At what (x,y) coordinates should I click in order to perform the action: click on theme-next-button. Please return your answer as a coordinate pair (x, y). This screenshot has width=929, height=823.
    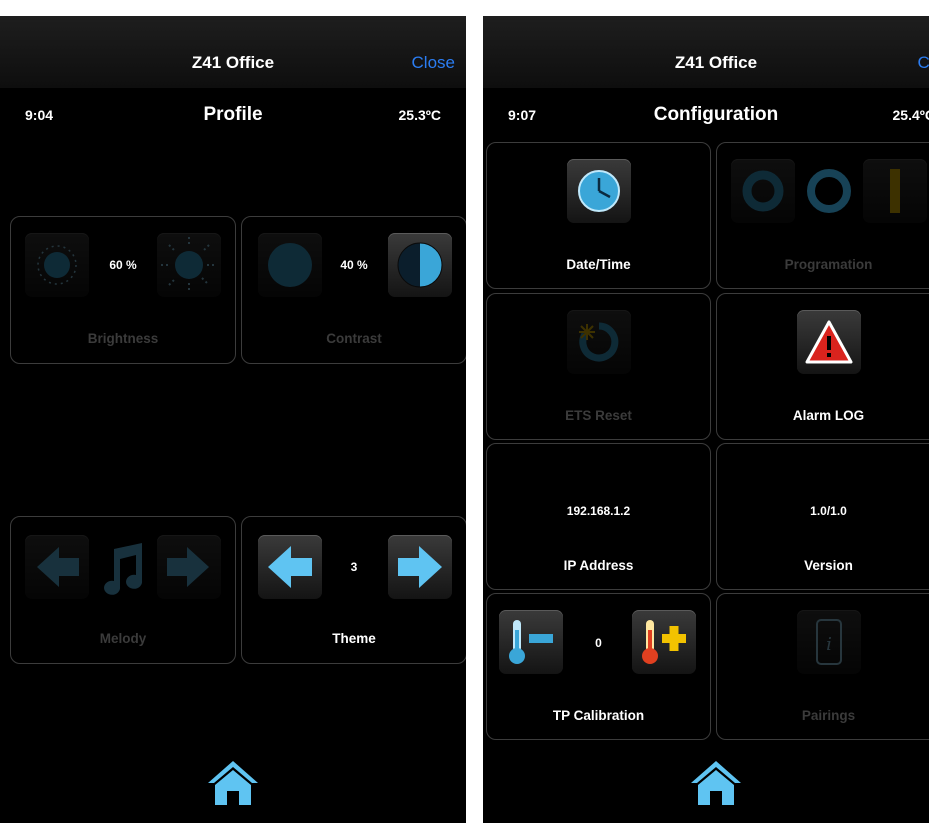
    Looking at the image, I should click on (420, 567).